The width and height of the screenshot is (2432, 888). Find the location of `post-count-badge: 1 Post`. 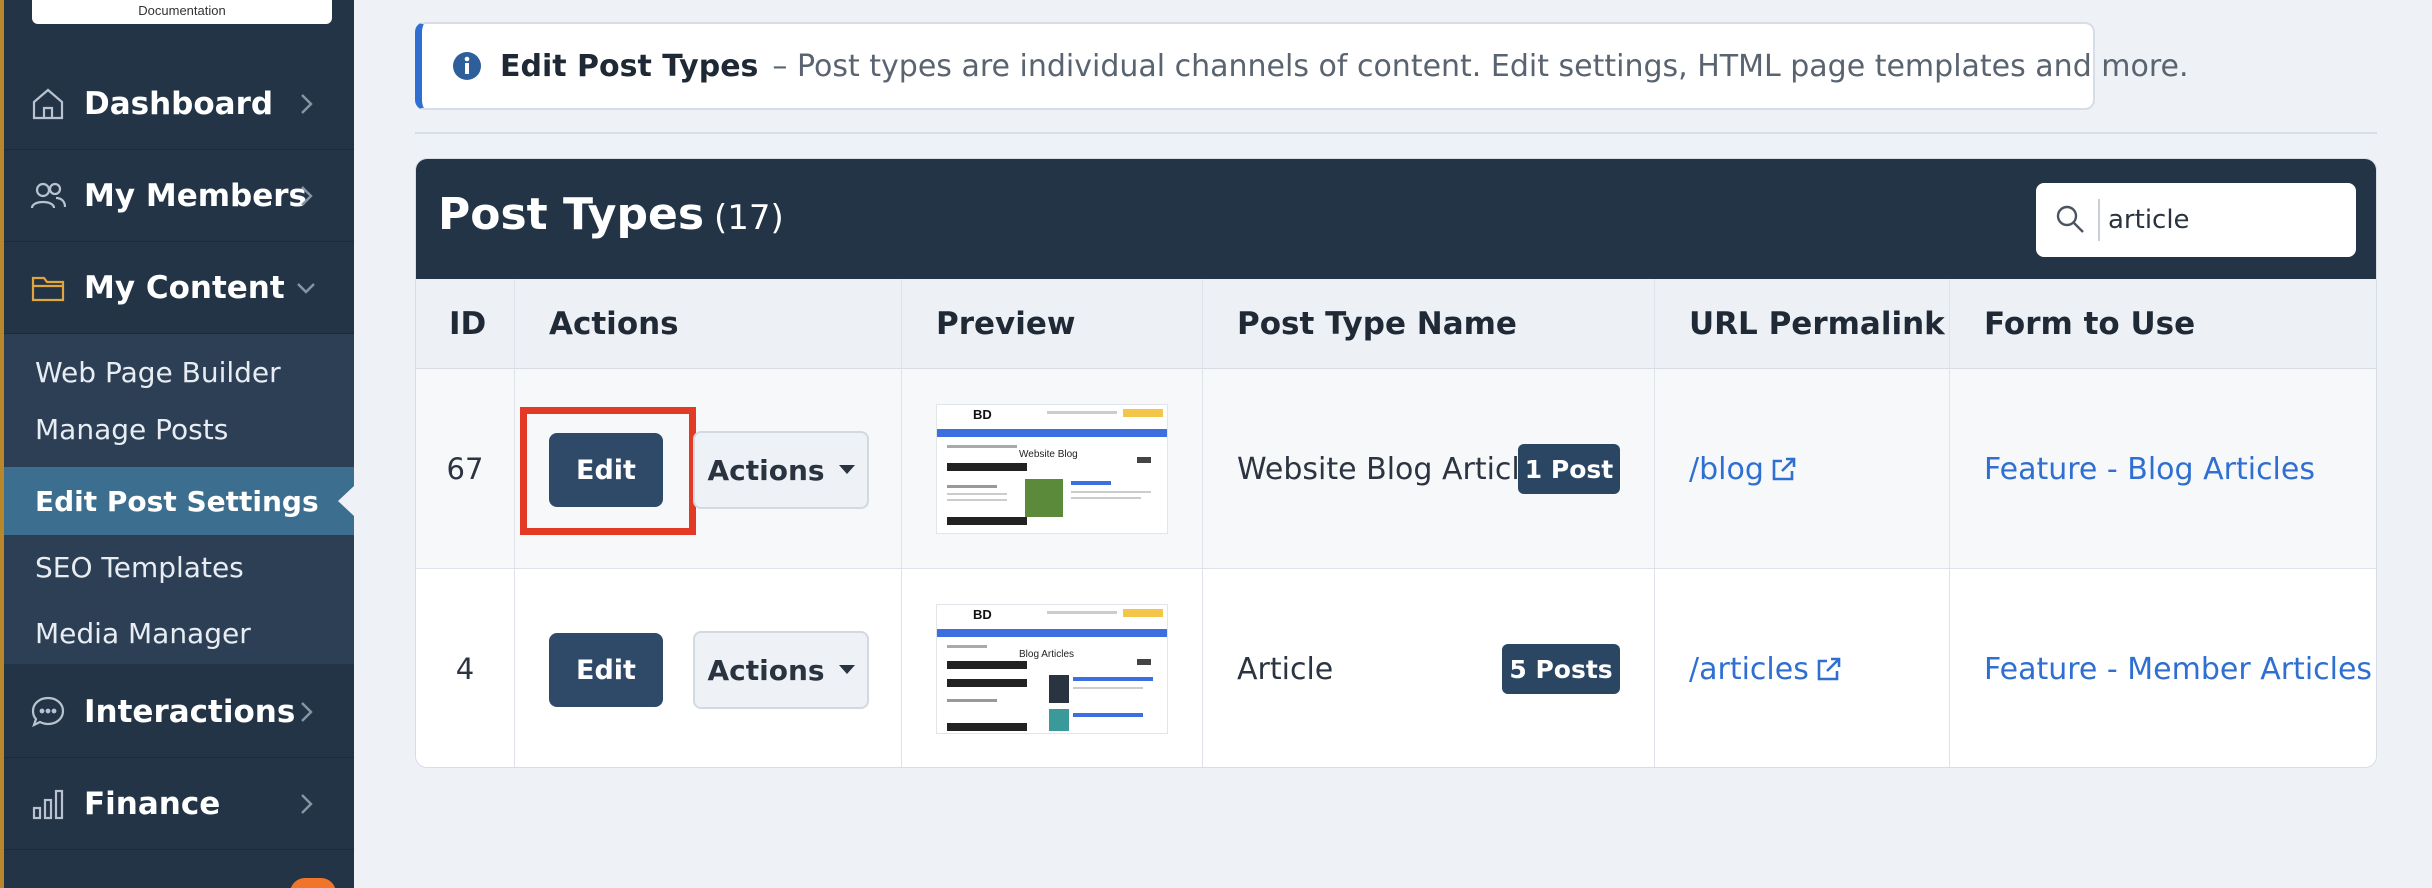

post-count-badge: 1 Post is located at coordinates (1569, 469).